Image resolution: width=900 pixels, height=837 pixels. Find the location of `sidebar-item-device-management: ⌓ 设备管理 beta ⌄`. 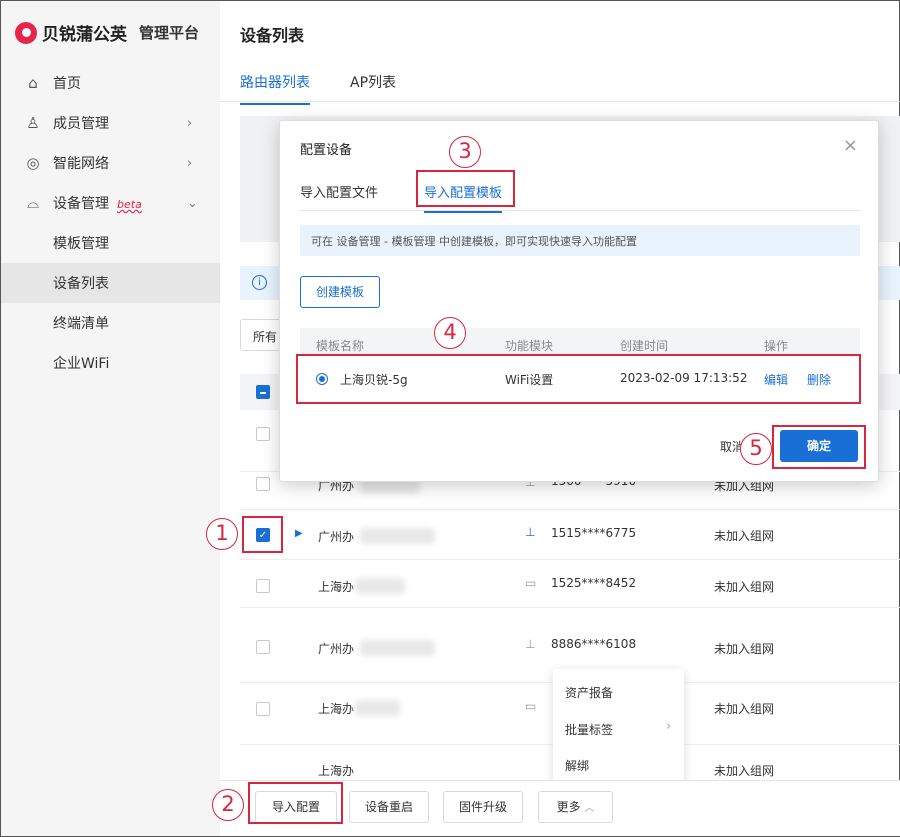

sidebar-item-device-management: ⌓ 设备管理 beta ⌄ is located at coordinates (110, 203).